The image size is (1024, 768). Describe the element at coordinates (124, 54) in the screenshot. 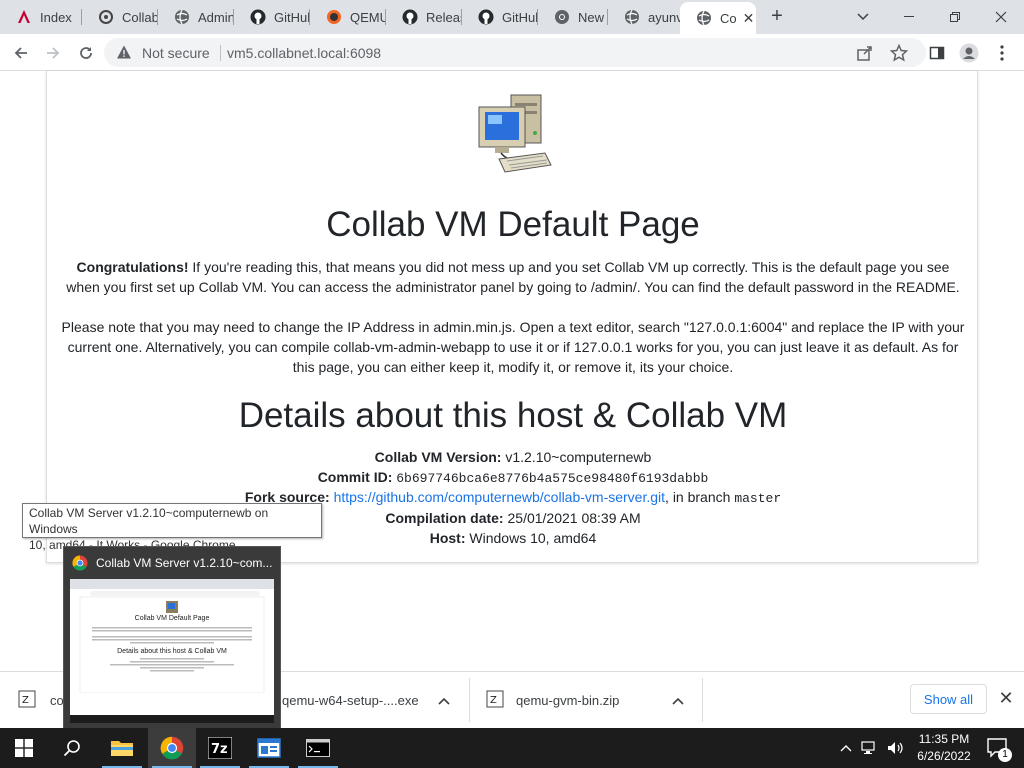

I see `warning-icon` at that location.